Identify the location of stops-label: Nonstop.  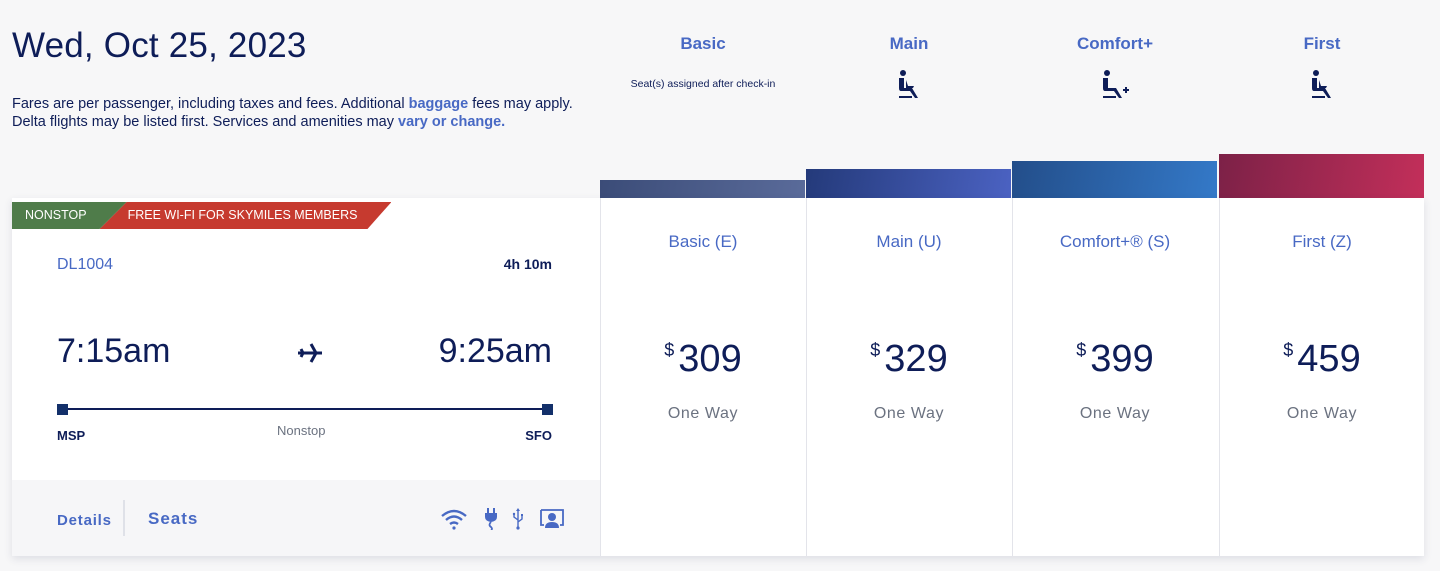
(301, 430).